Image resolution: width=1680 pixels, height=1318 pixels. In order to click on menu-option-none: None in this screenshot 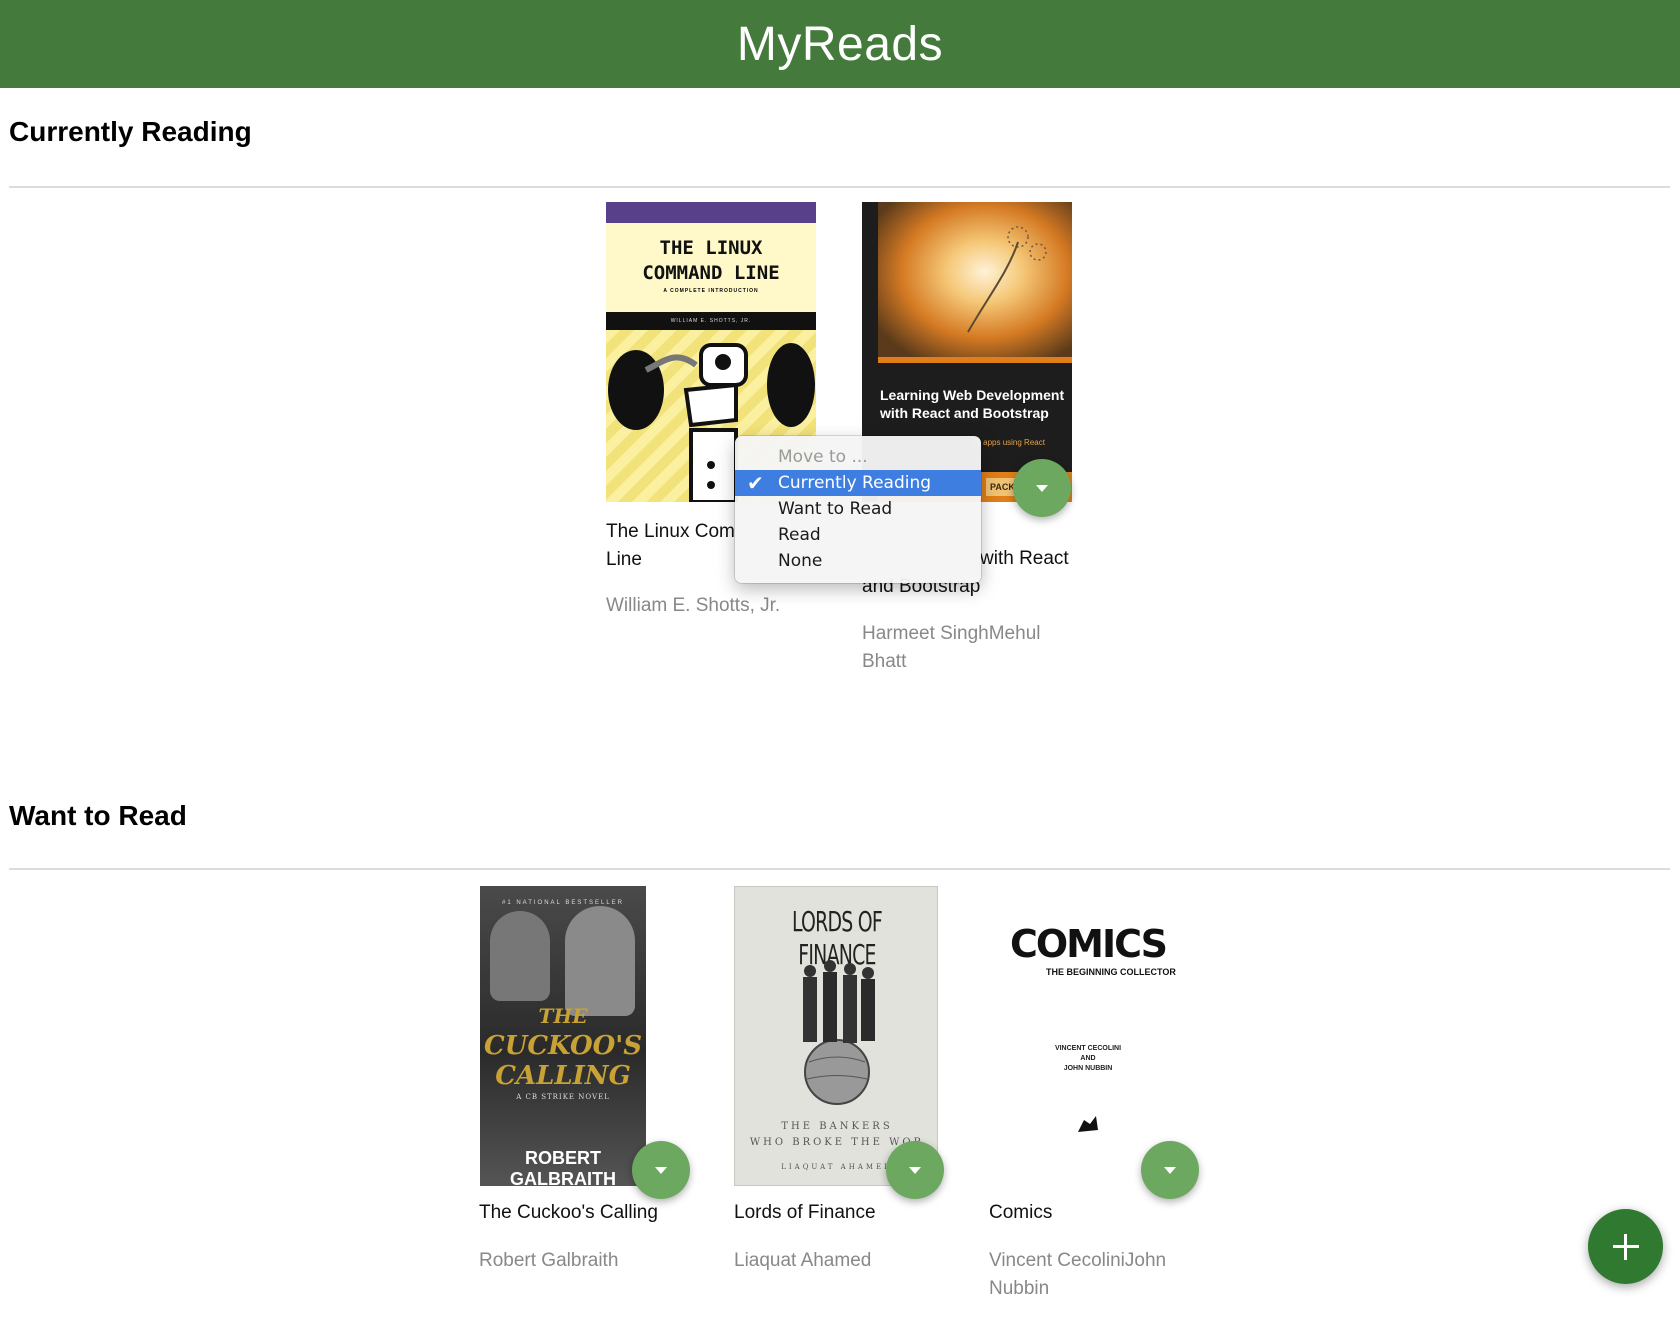, I will do `click(858, 561)`.